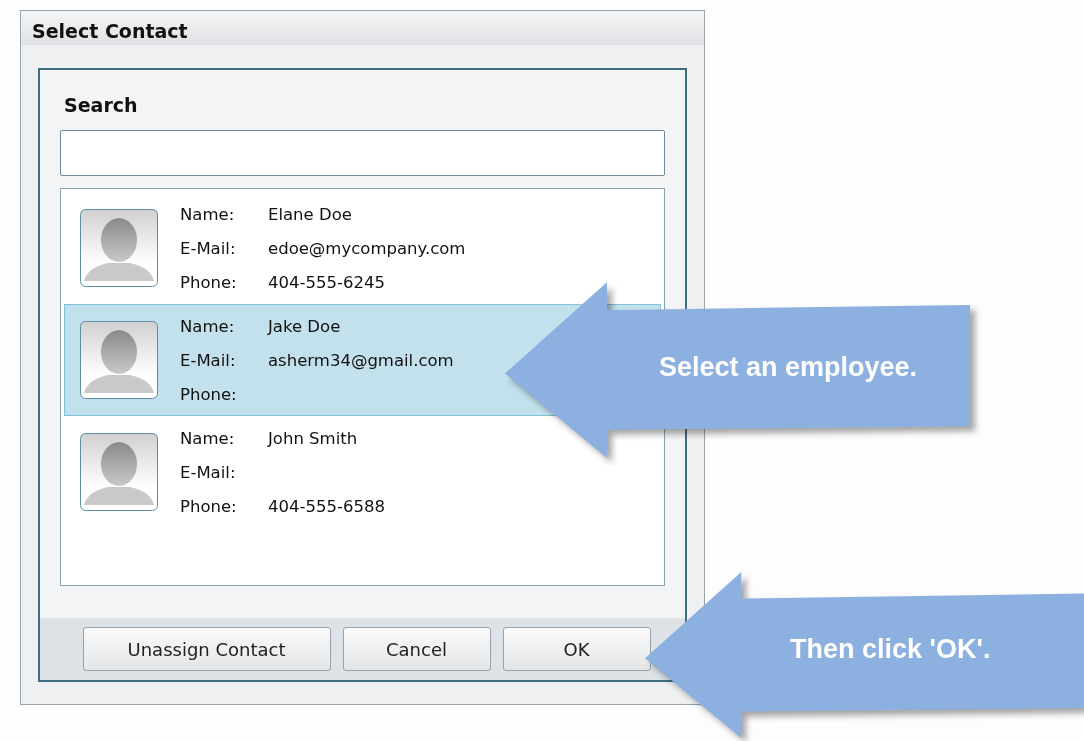  I want to click on contact-row: Name: Elane Doe E-Mail: edoe@mycompany.com Phone: 404-555-6245, so click(362, 248).